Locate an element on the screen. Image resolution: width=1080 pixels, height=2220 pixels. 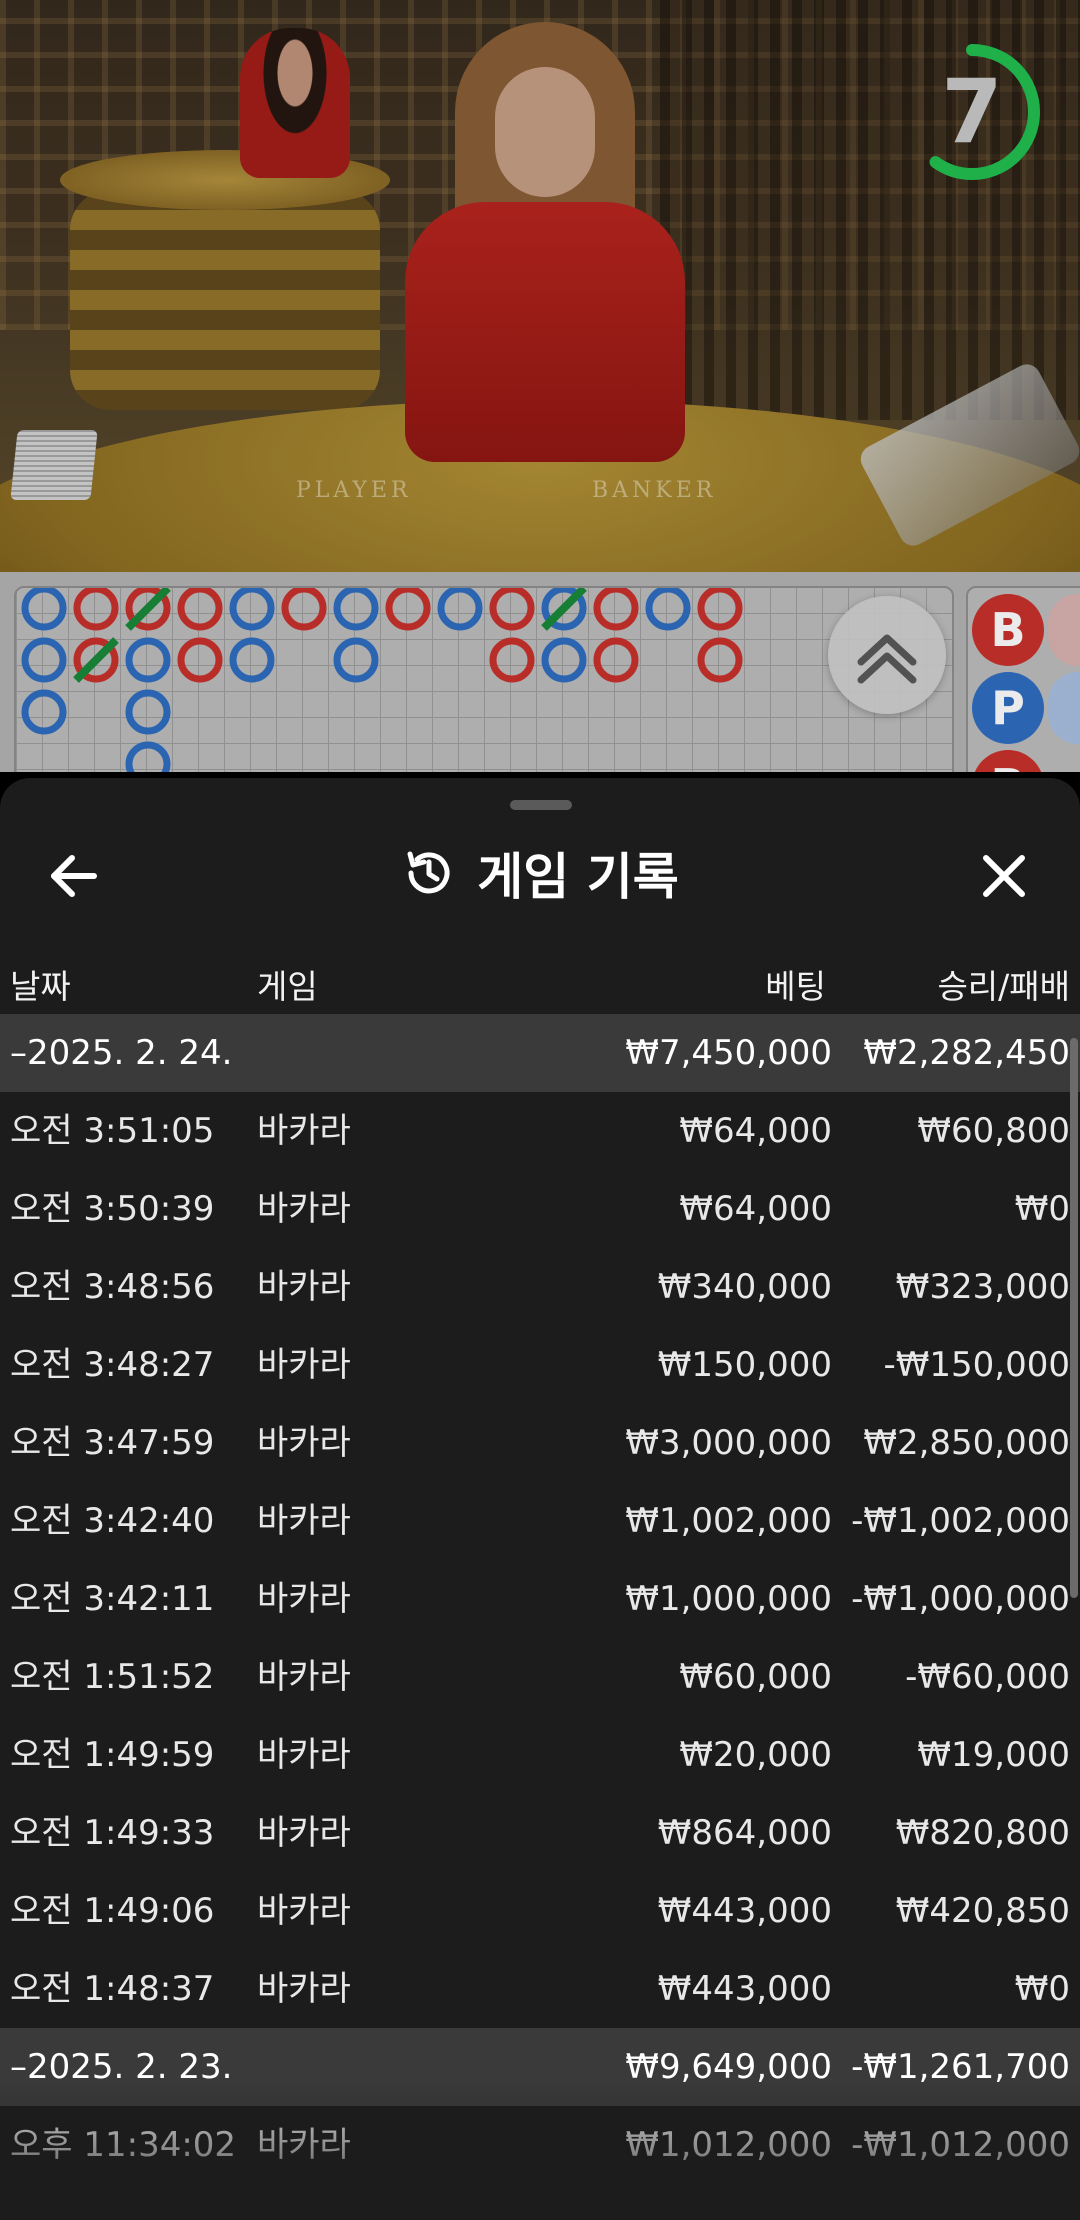
sheet-drag-handle is located at coordinates (541, 805).